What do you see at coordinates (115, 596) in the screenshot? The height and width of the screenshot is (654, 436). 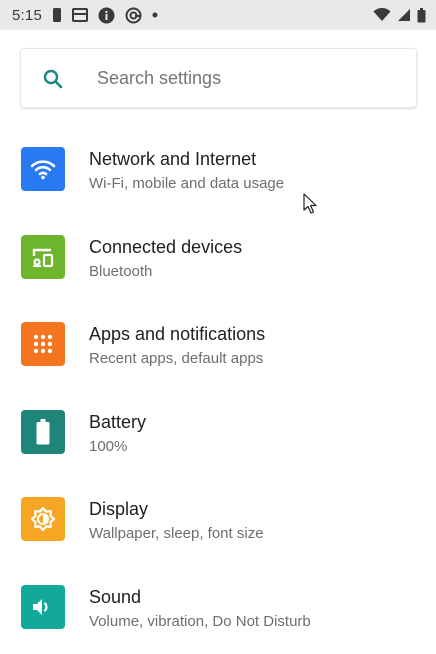 I see `item-title: Sound` at bounding box center [115, 596].